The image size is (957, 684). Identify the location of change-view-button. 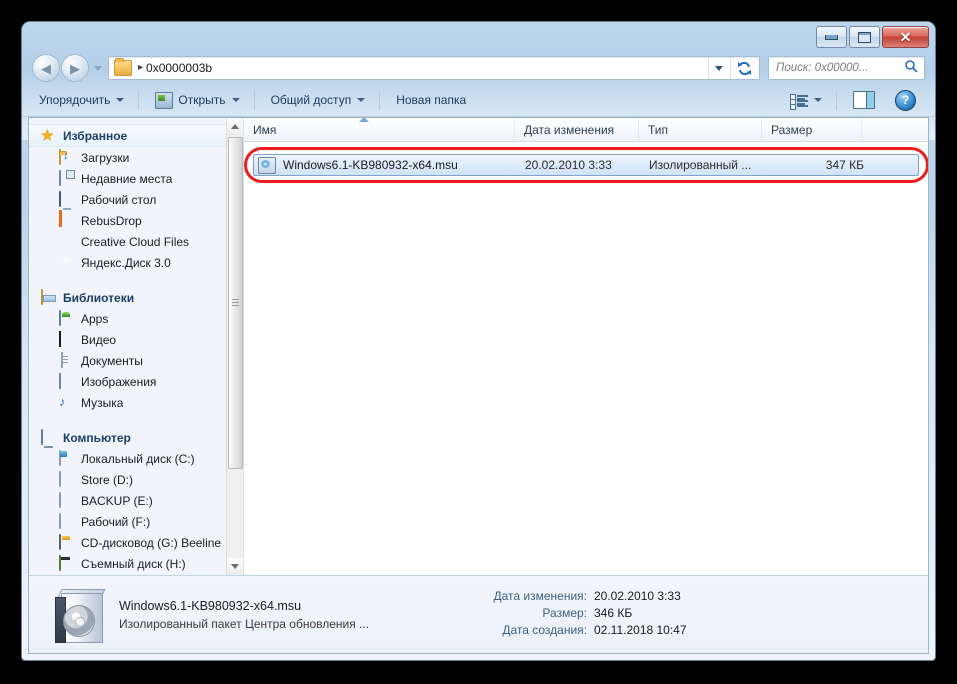
(806, 100).